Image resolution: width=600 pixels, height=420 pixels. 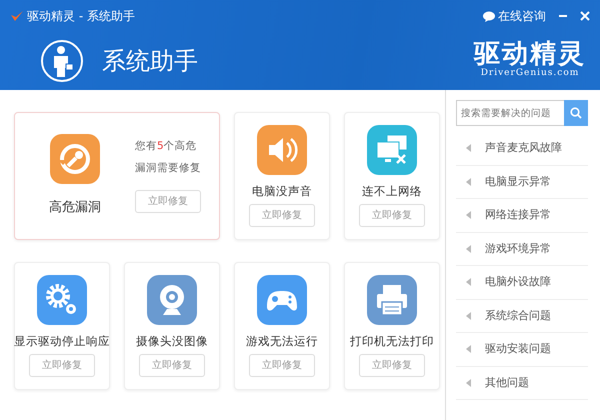 I want to click on card-title: 显示驱动停止响应, so click(x=62, y=341).